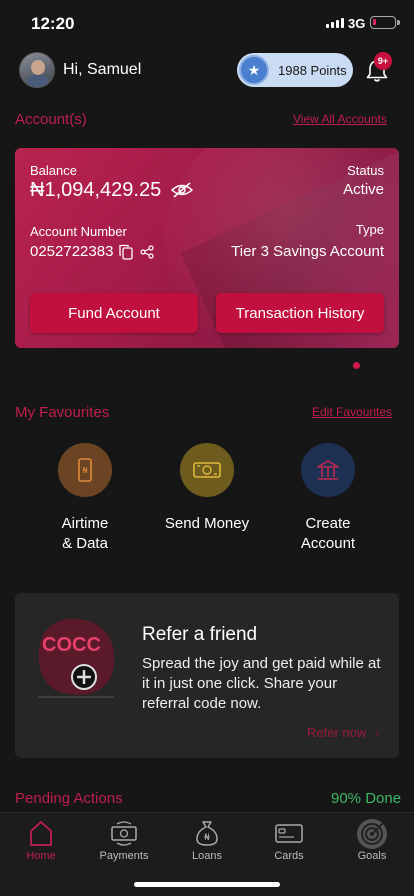 Image resolution: width=414 pixels, height=896 pixels. I want to click on avatar, so click(37, 70).